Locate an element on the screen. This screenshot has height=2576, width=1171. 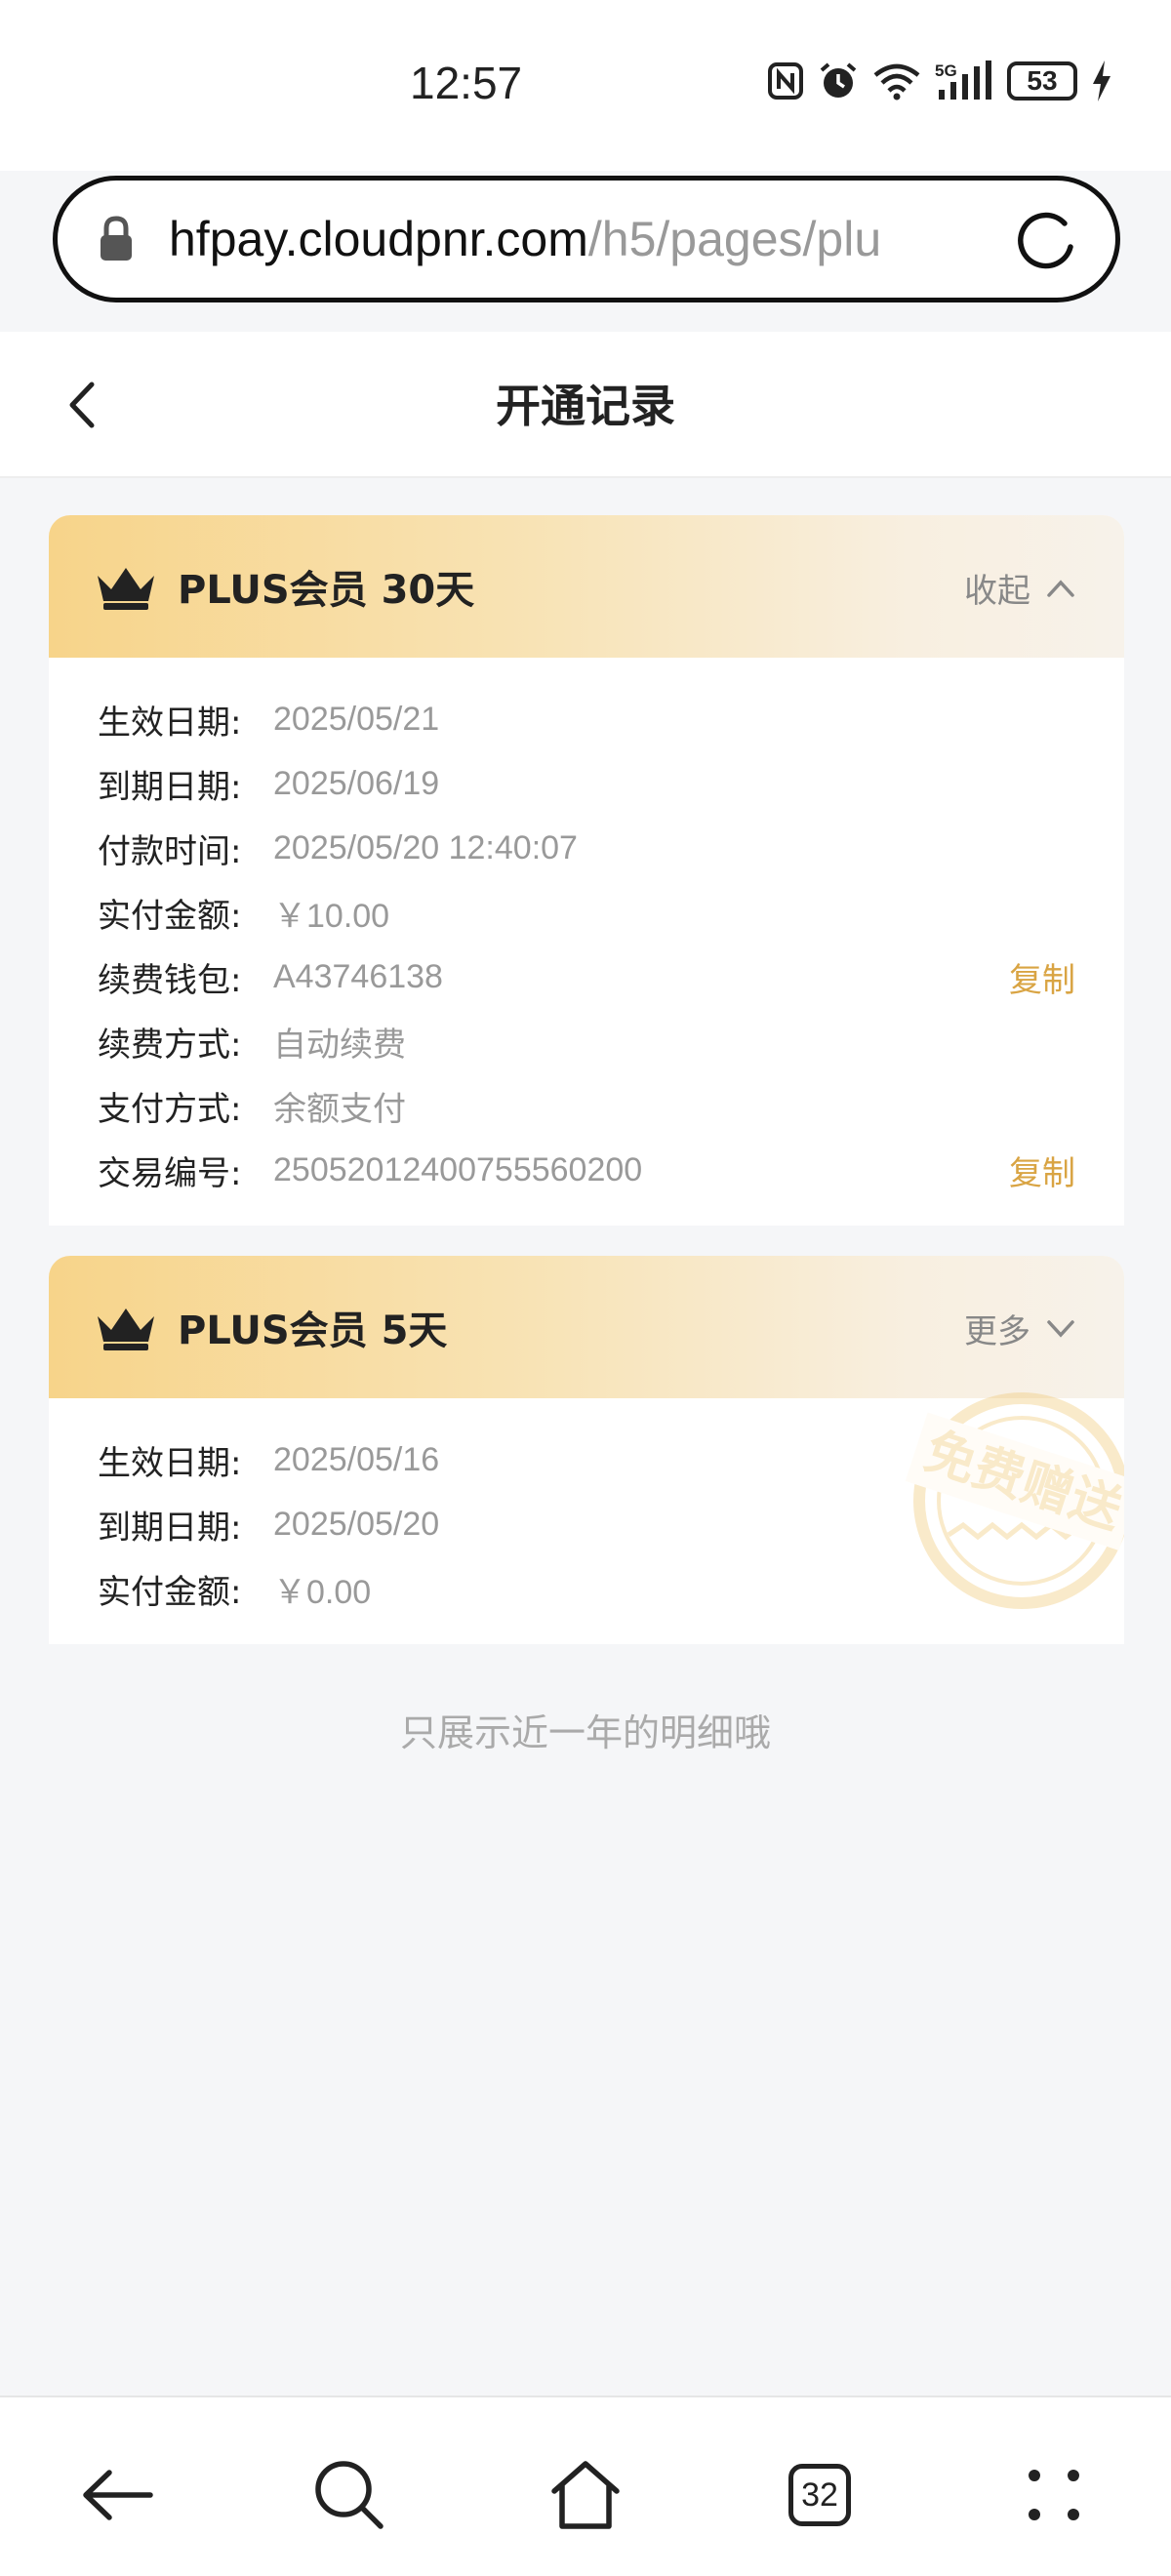
field-value: ￥10.00 is located at coordinates (331, 916).